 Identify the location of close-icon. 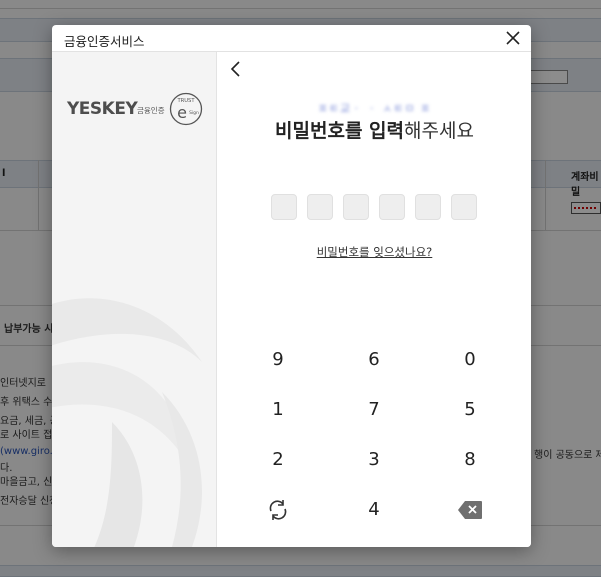
(513, 38).